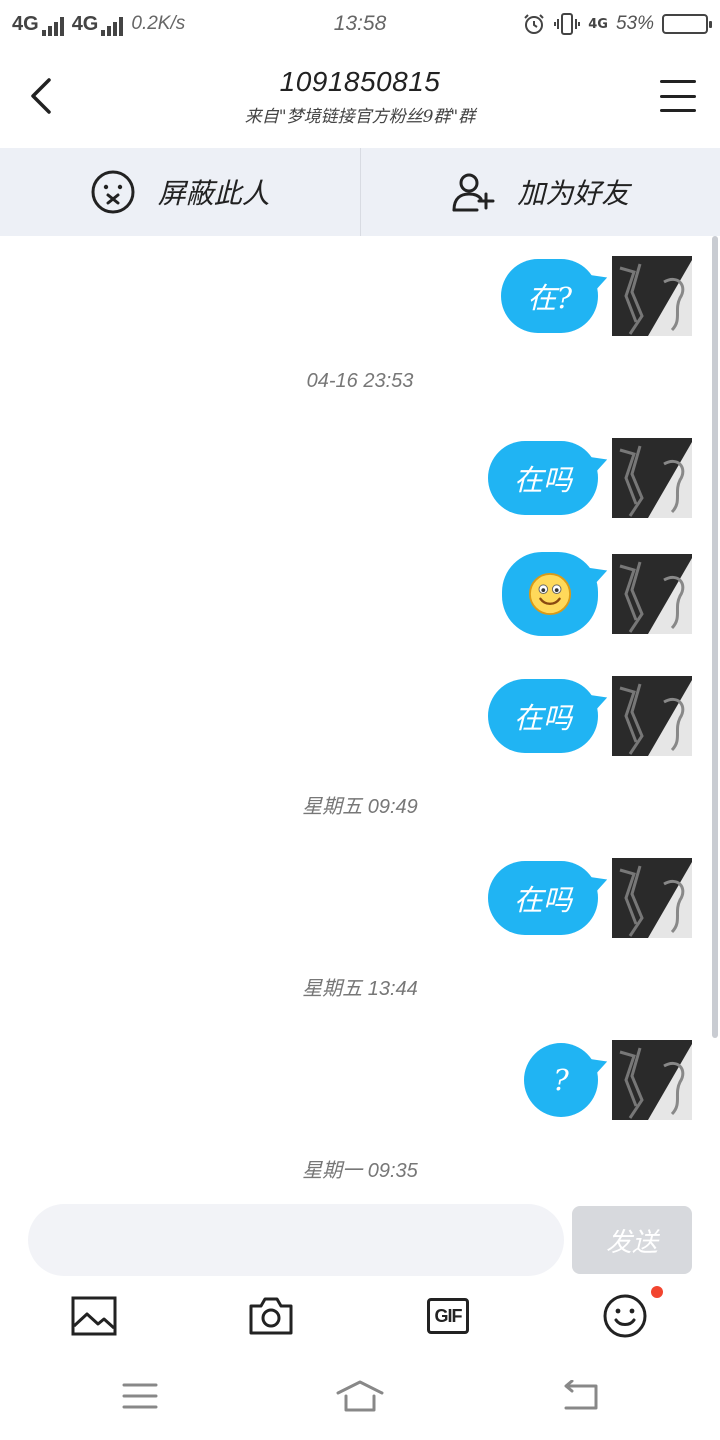  I want to click on return-icon, so click(581, 1395).